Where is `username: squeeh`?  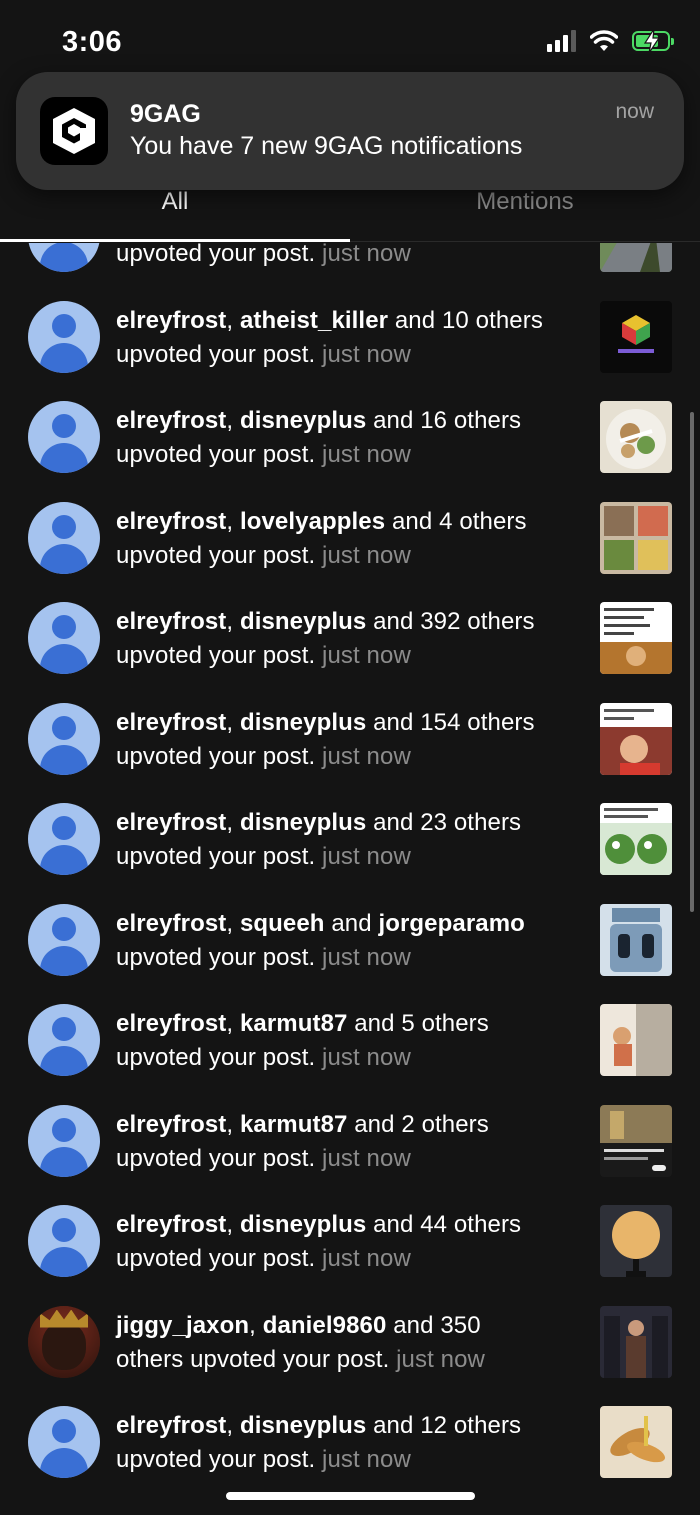 username: squeeh is located at coordinates (282, 923).